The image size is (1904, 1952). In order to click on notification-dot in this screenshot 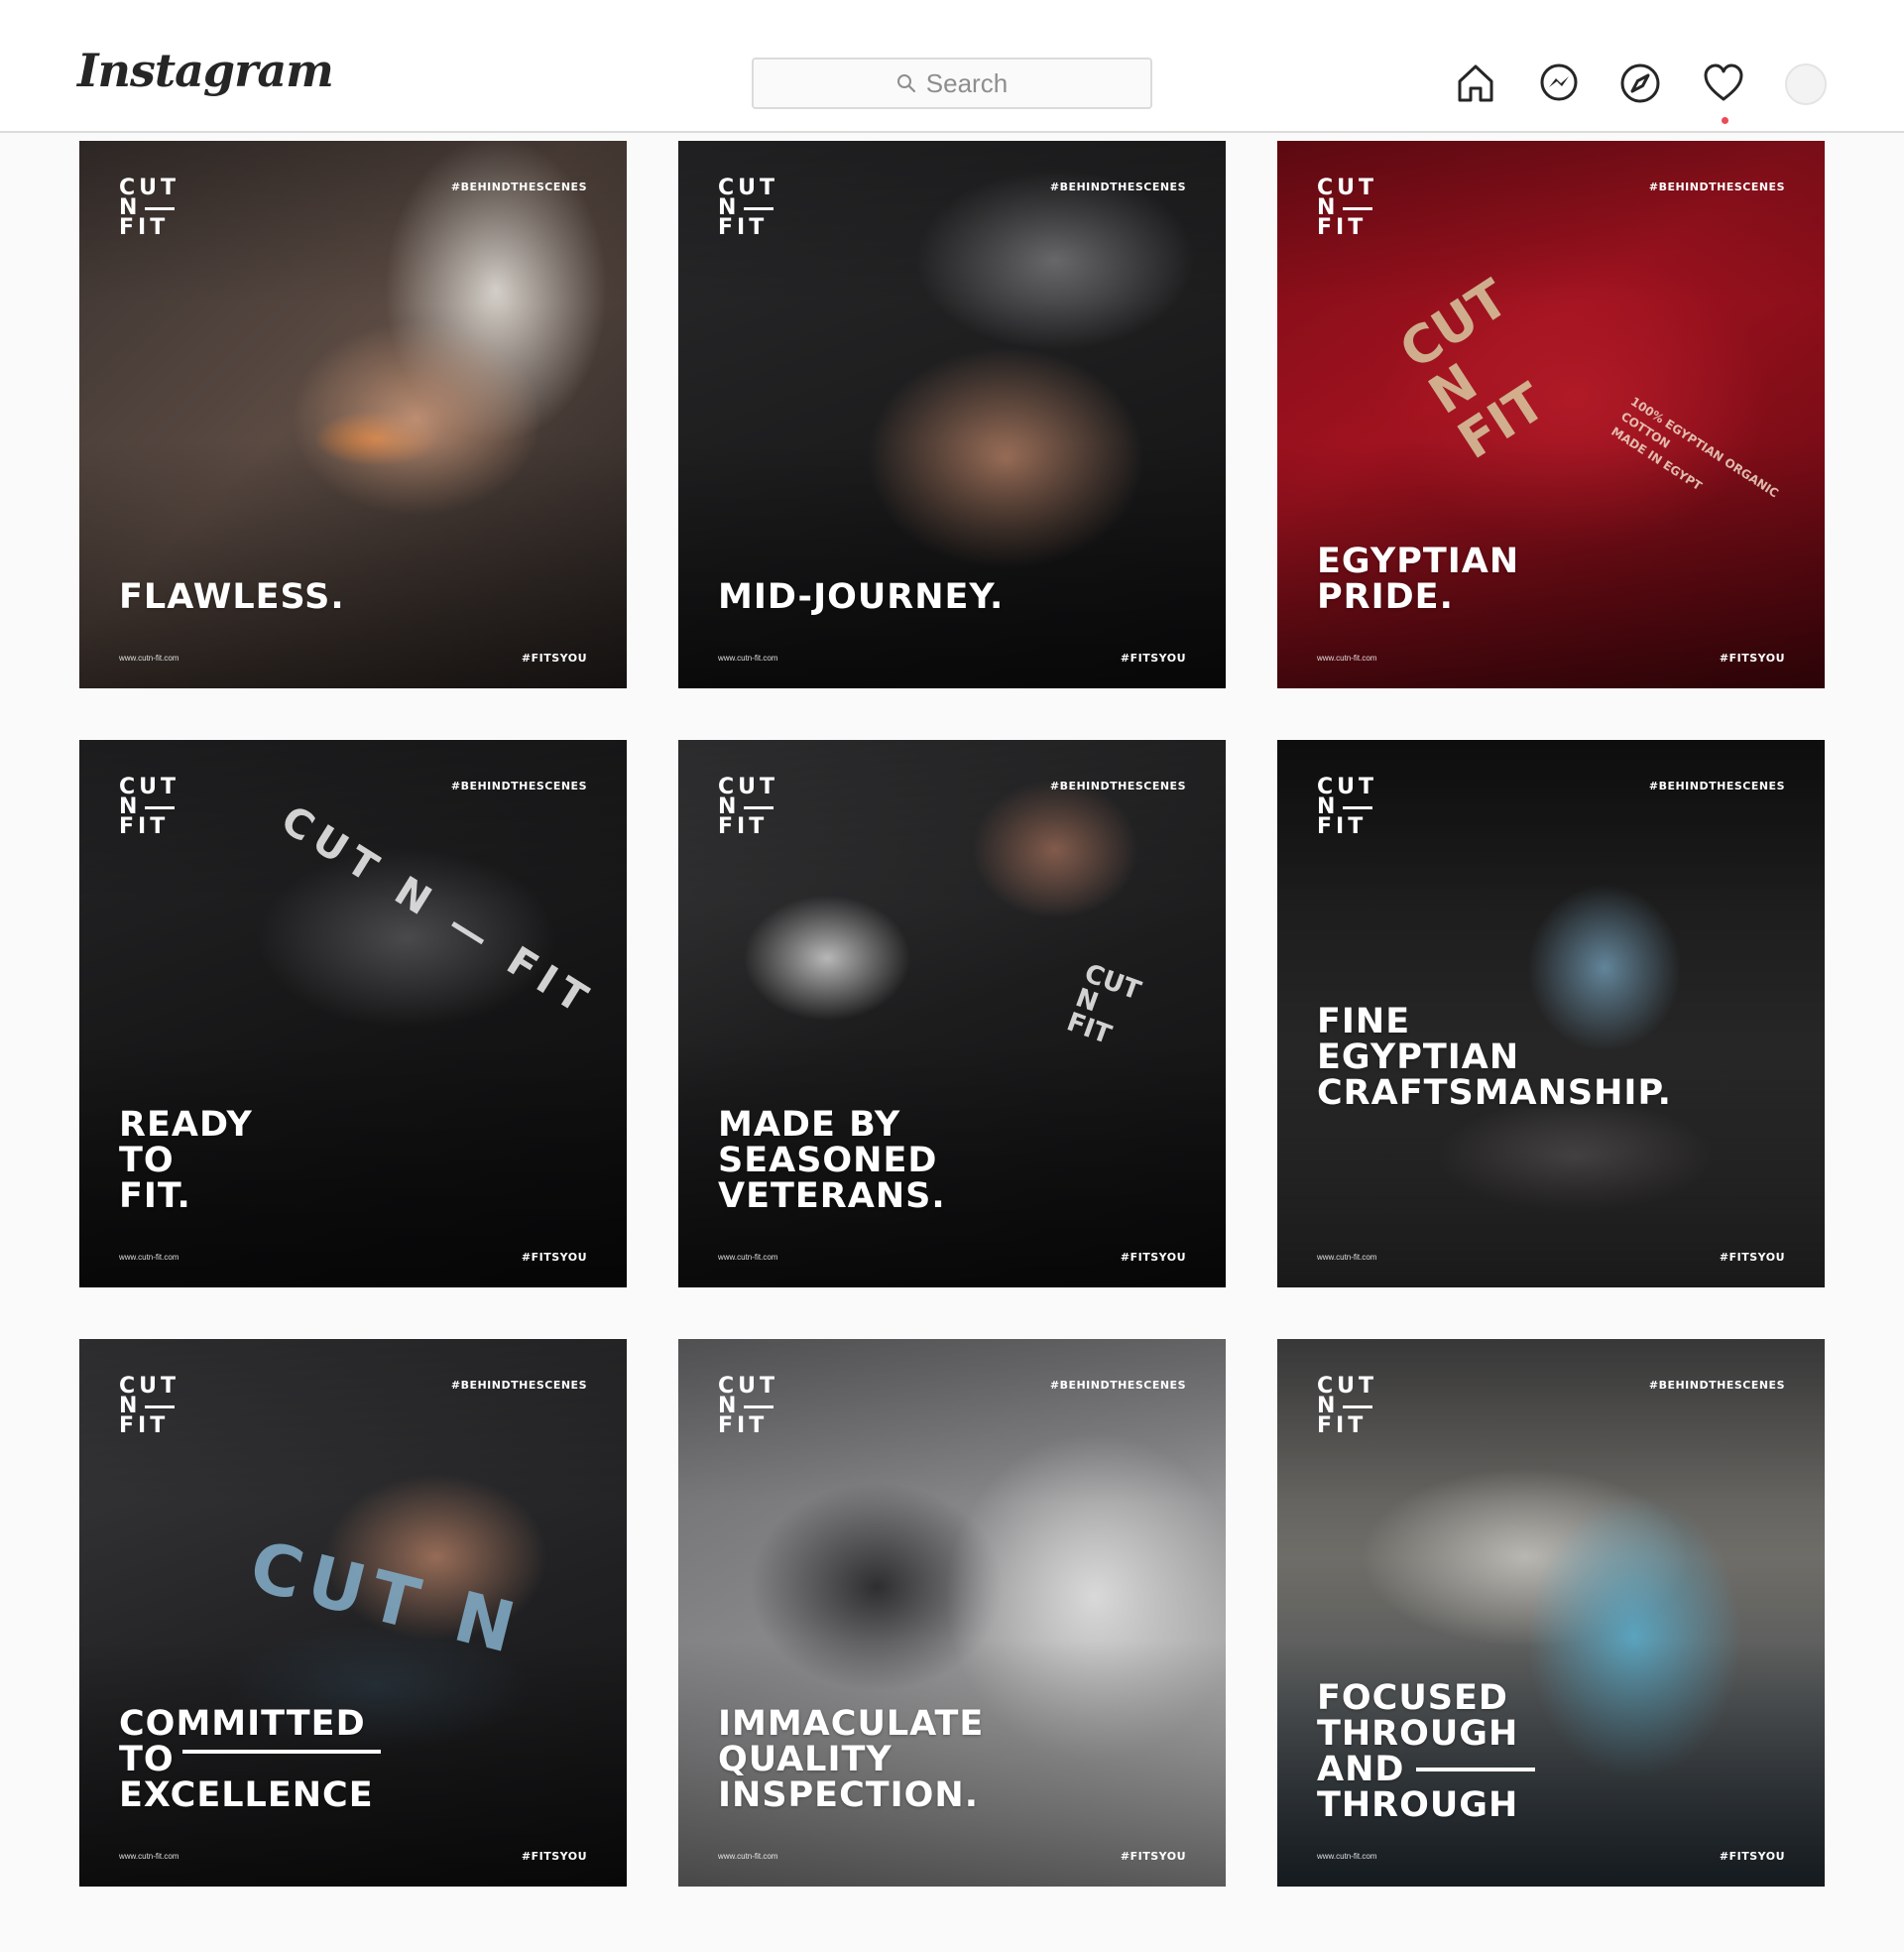, I will do `click(1725, 120)`.